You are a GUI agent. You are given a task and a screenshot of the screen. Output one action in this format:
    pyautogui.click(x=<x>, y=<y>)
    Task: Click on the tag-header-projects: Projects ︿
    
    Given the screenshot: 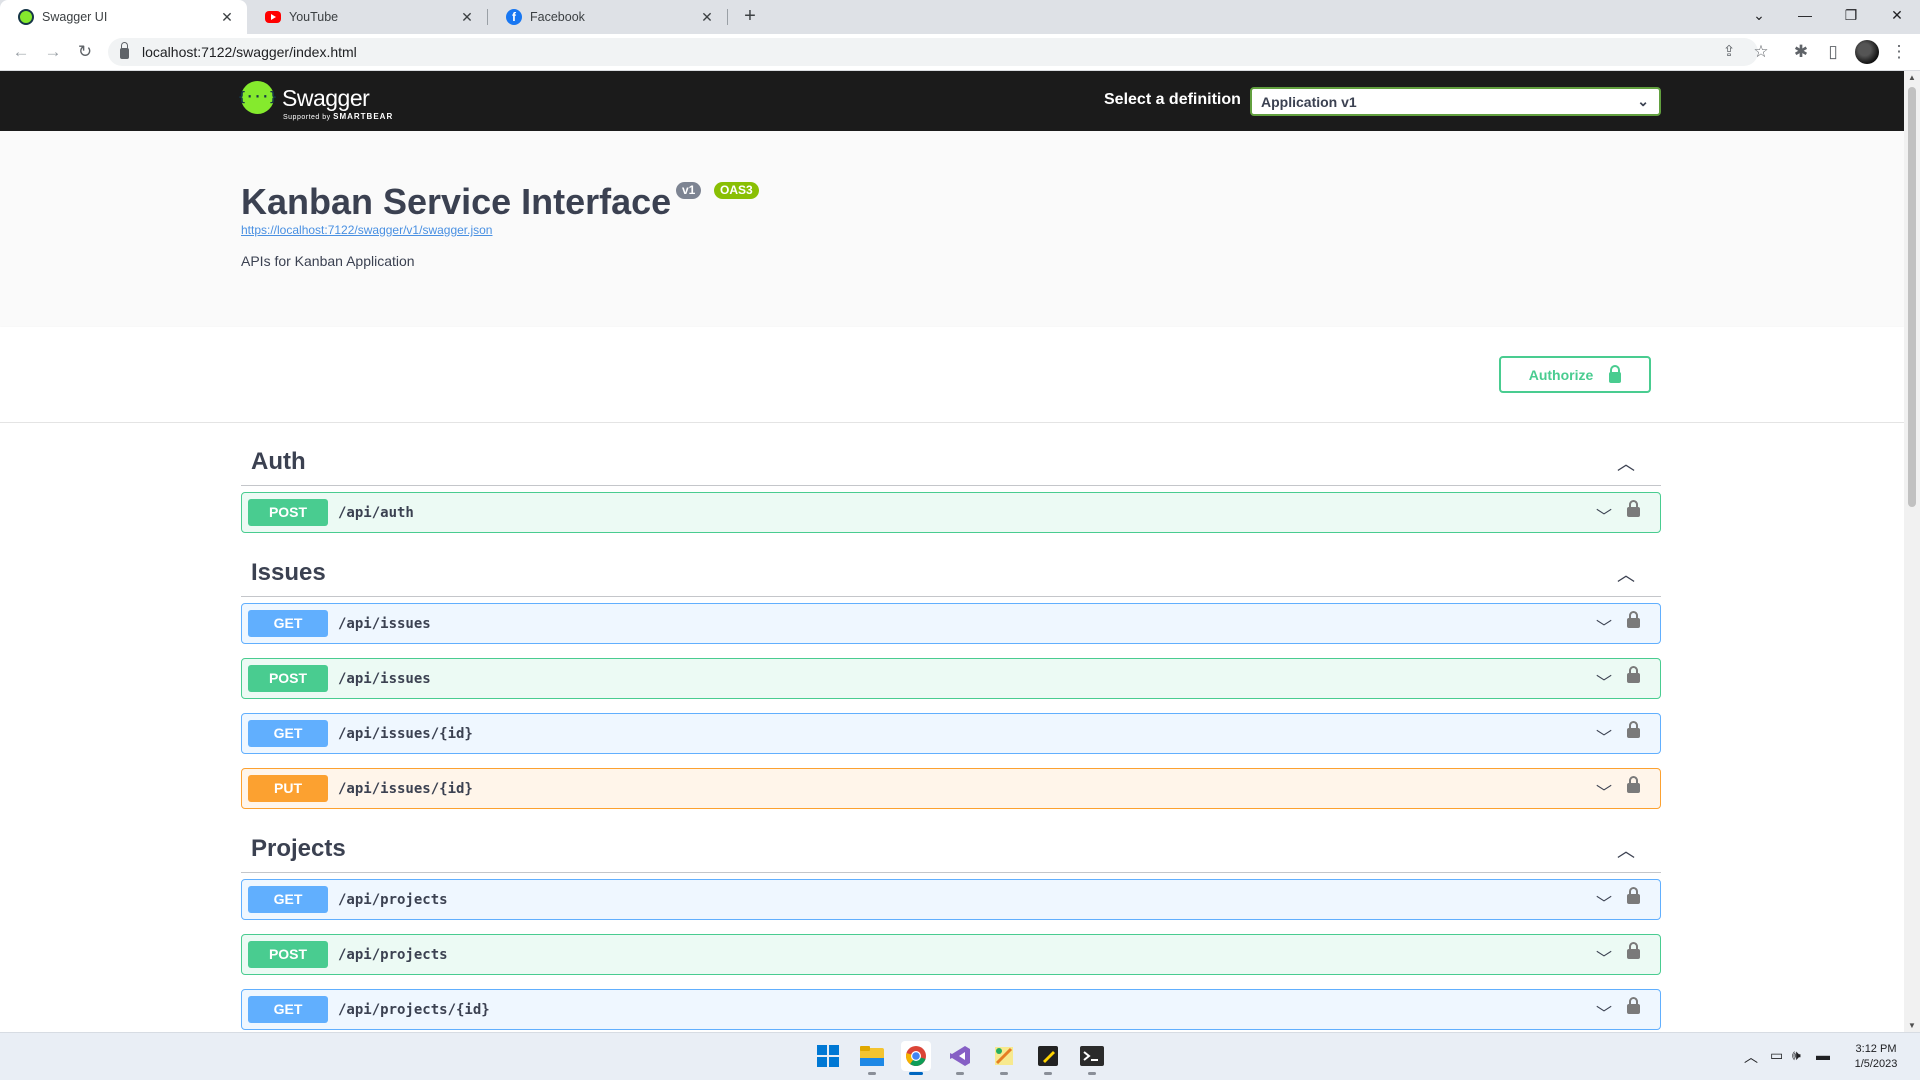 What is the action you would take?
    pyautogui.click(x=951, y=845)
    